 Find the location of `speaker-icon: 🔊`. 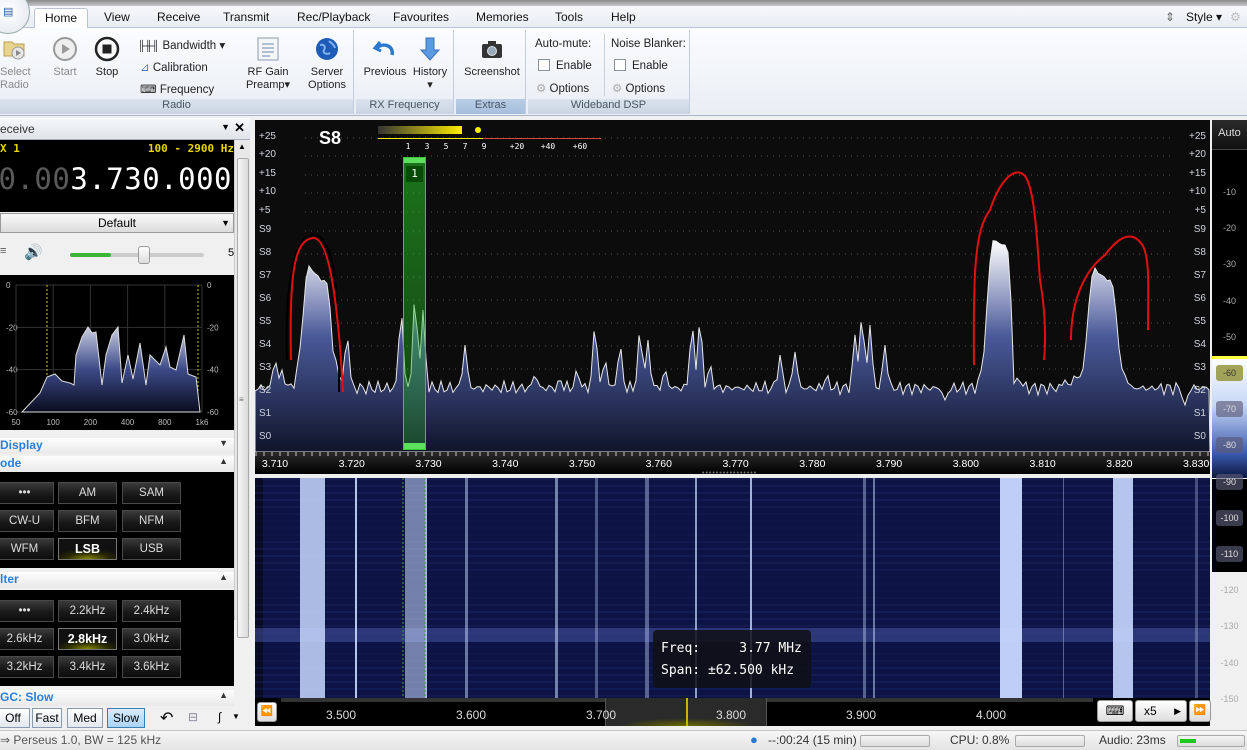

speaker-icon: 🔊 is located at coordinates (33, 252).